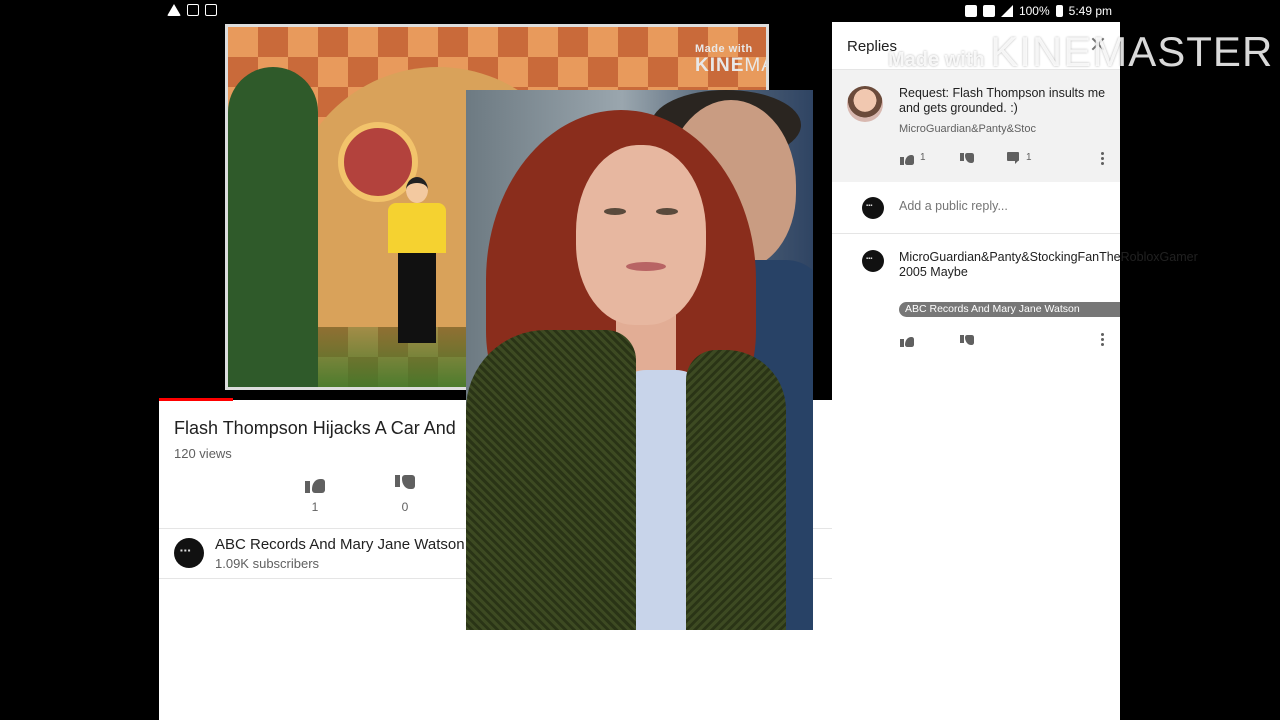  What do you see at coordinates (1059, 11) in the screenshot?
I see `battery-icon` at bounding box center [1059, 11].